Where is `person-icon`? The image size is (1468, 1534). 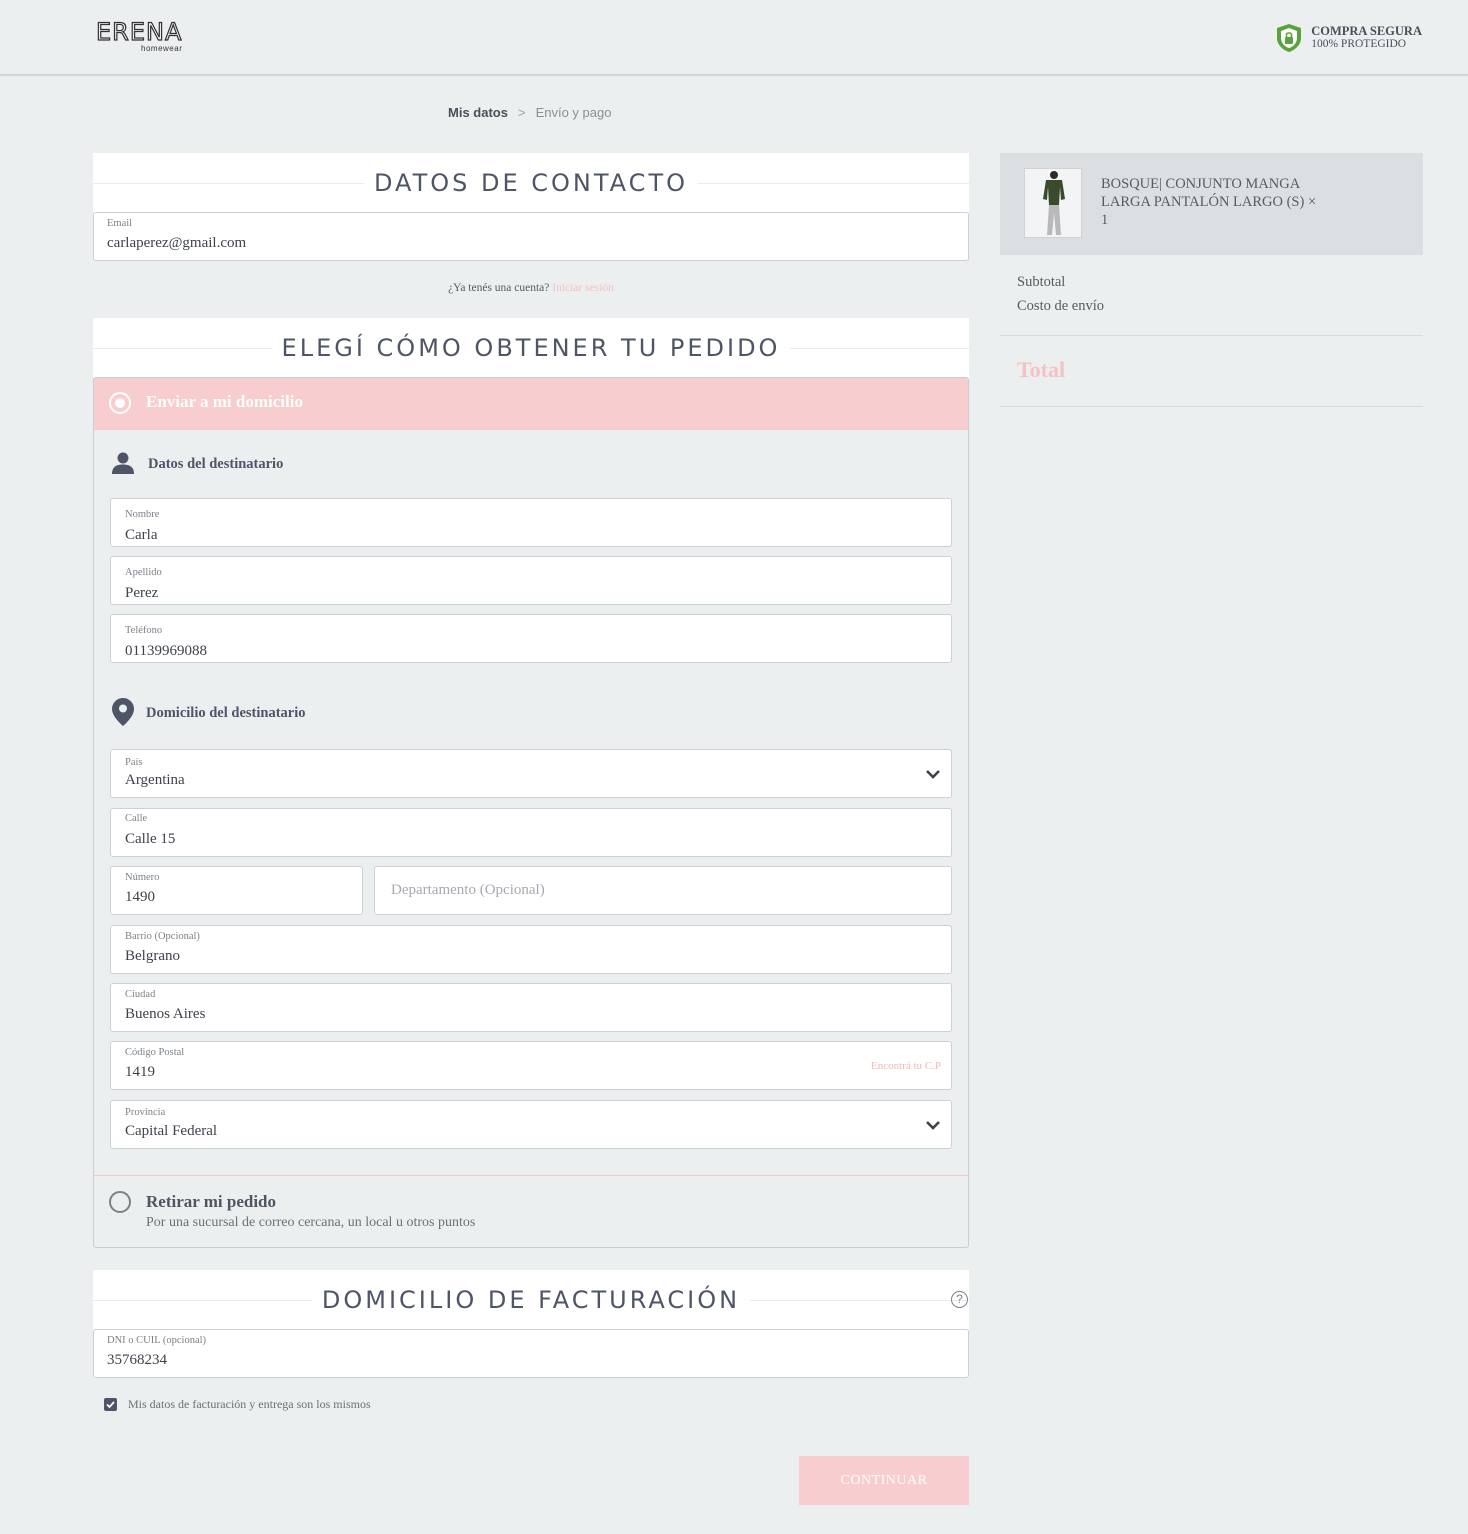 person-icon is located at coordinates (123, 463).